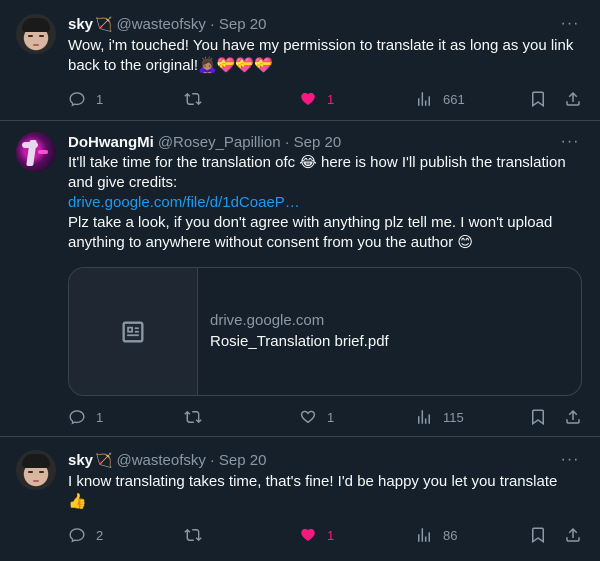 This screenshot has height=561, width=600. What do you see at coordinates (111, 142) in the screenshot?
I see `display-name: DoHwangMi` at bounding box center [111, 142].